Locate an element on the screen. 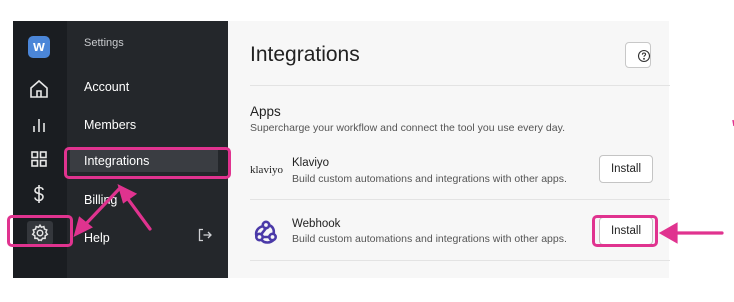 The height and width of the screenshot is (302, 734). arrow-to-integrations is located at coordinates (137, 212).